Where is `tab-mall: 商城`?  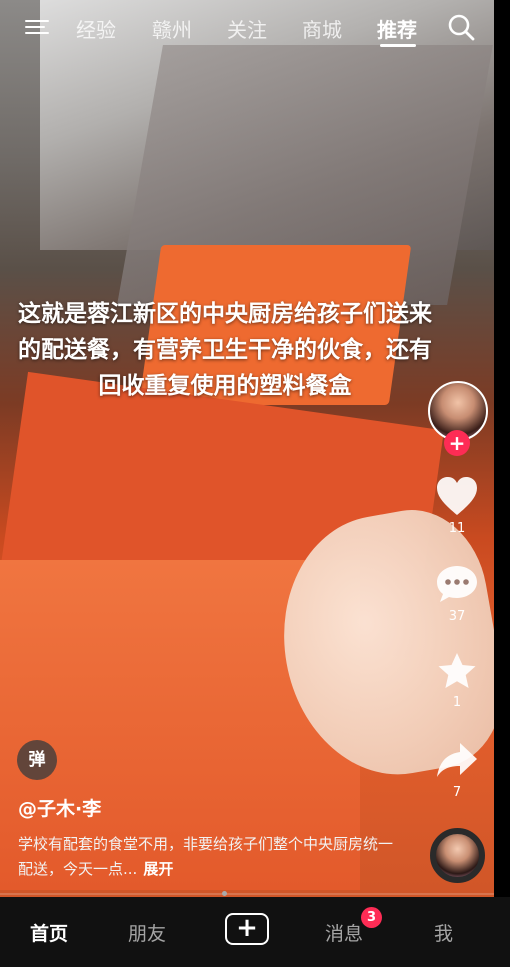 tab-mall: 商城 is located at coordinates (322, 28).